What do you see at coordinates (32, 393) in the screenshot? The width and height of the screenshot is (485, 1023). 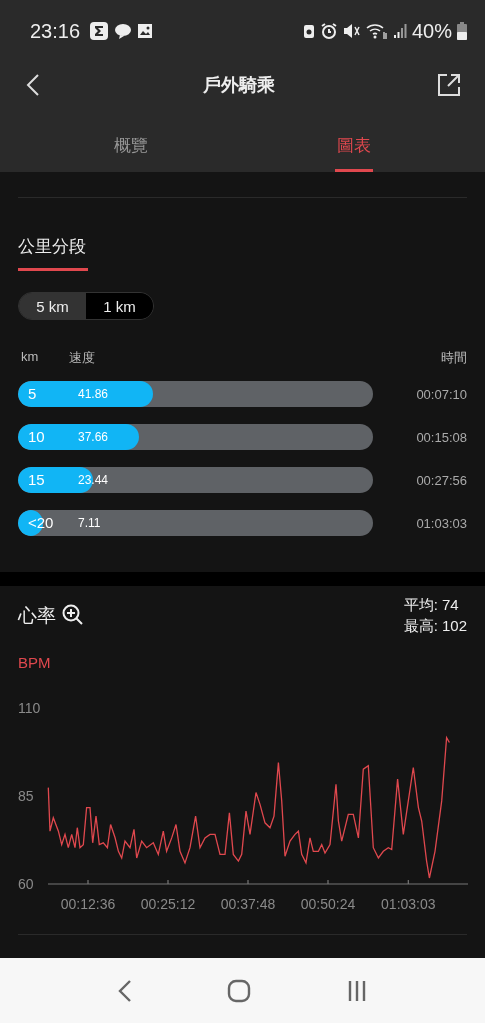 I see `km-label: 5` at bounding box center [32, 393].